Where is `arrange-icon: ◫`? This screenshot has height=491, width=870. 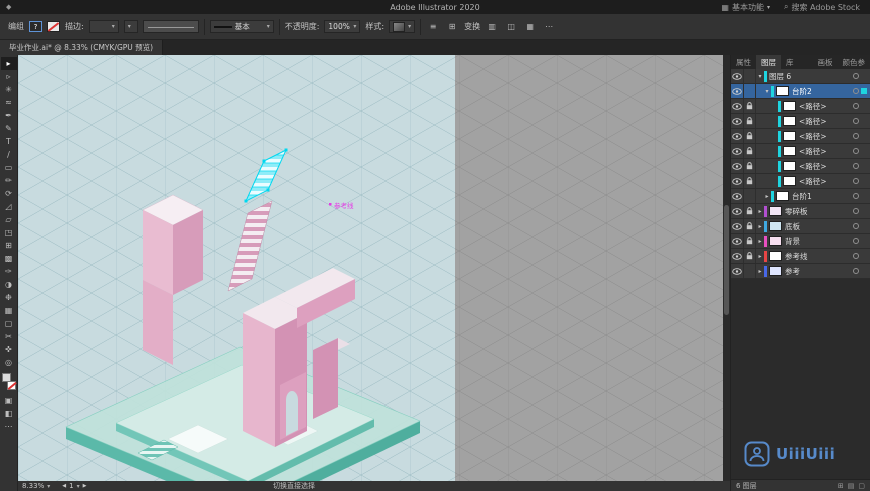
arrange-icon: ◫ is located at coordinates (511, 26).